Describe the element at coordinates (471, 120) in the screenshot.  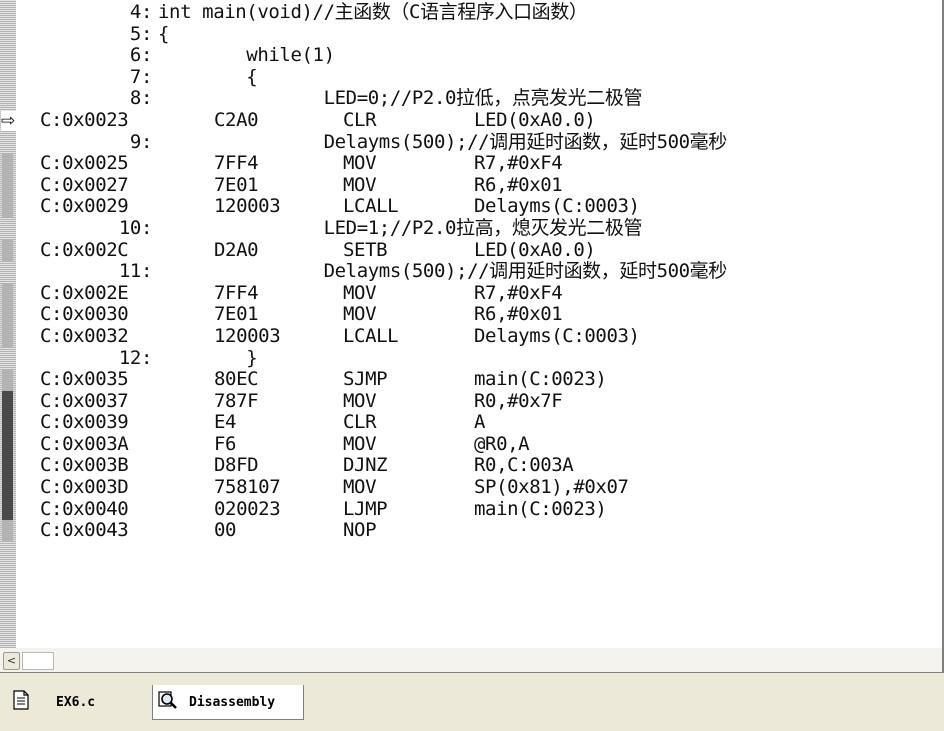
I see `asm-line: ⇨ C:0x0023 C2A0 CLR LED(0xA0.0)` at that location.